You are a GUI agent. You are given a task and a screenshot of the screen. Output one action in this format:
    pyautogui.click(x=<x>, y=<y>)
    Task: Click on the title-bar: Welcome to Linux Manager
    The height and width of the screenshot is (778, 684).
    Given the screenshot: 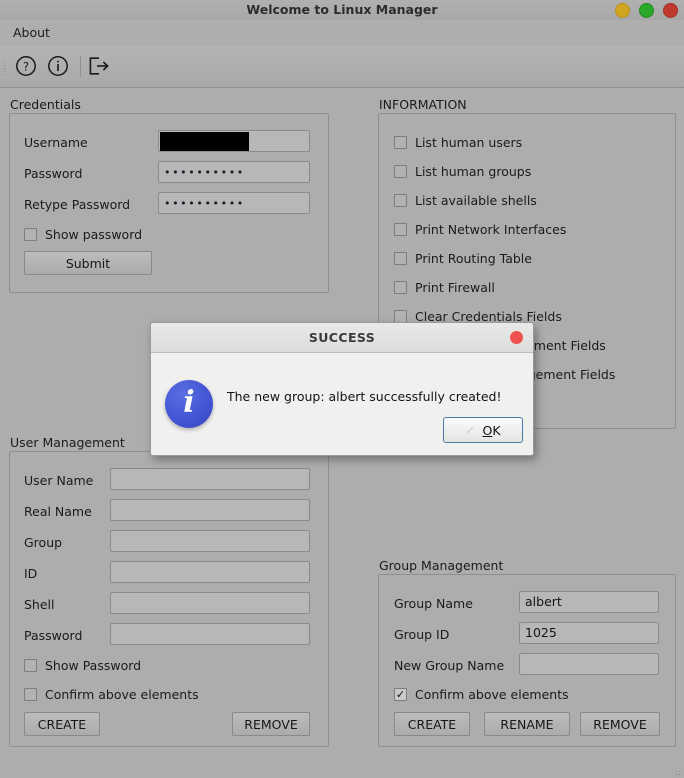 What is the action you would take?
    pyautogui.click(x=342, y=10)
    